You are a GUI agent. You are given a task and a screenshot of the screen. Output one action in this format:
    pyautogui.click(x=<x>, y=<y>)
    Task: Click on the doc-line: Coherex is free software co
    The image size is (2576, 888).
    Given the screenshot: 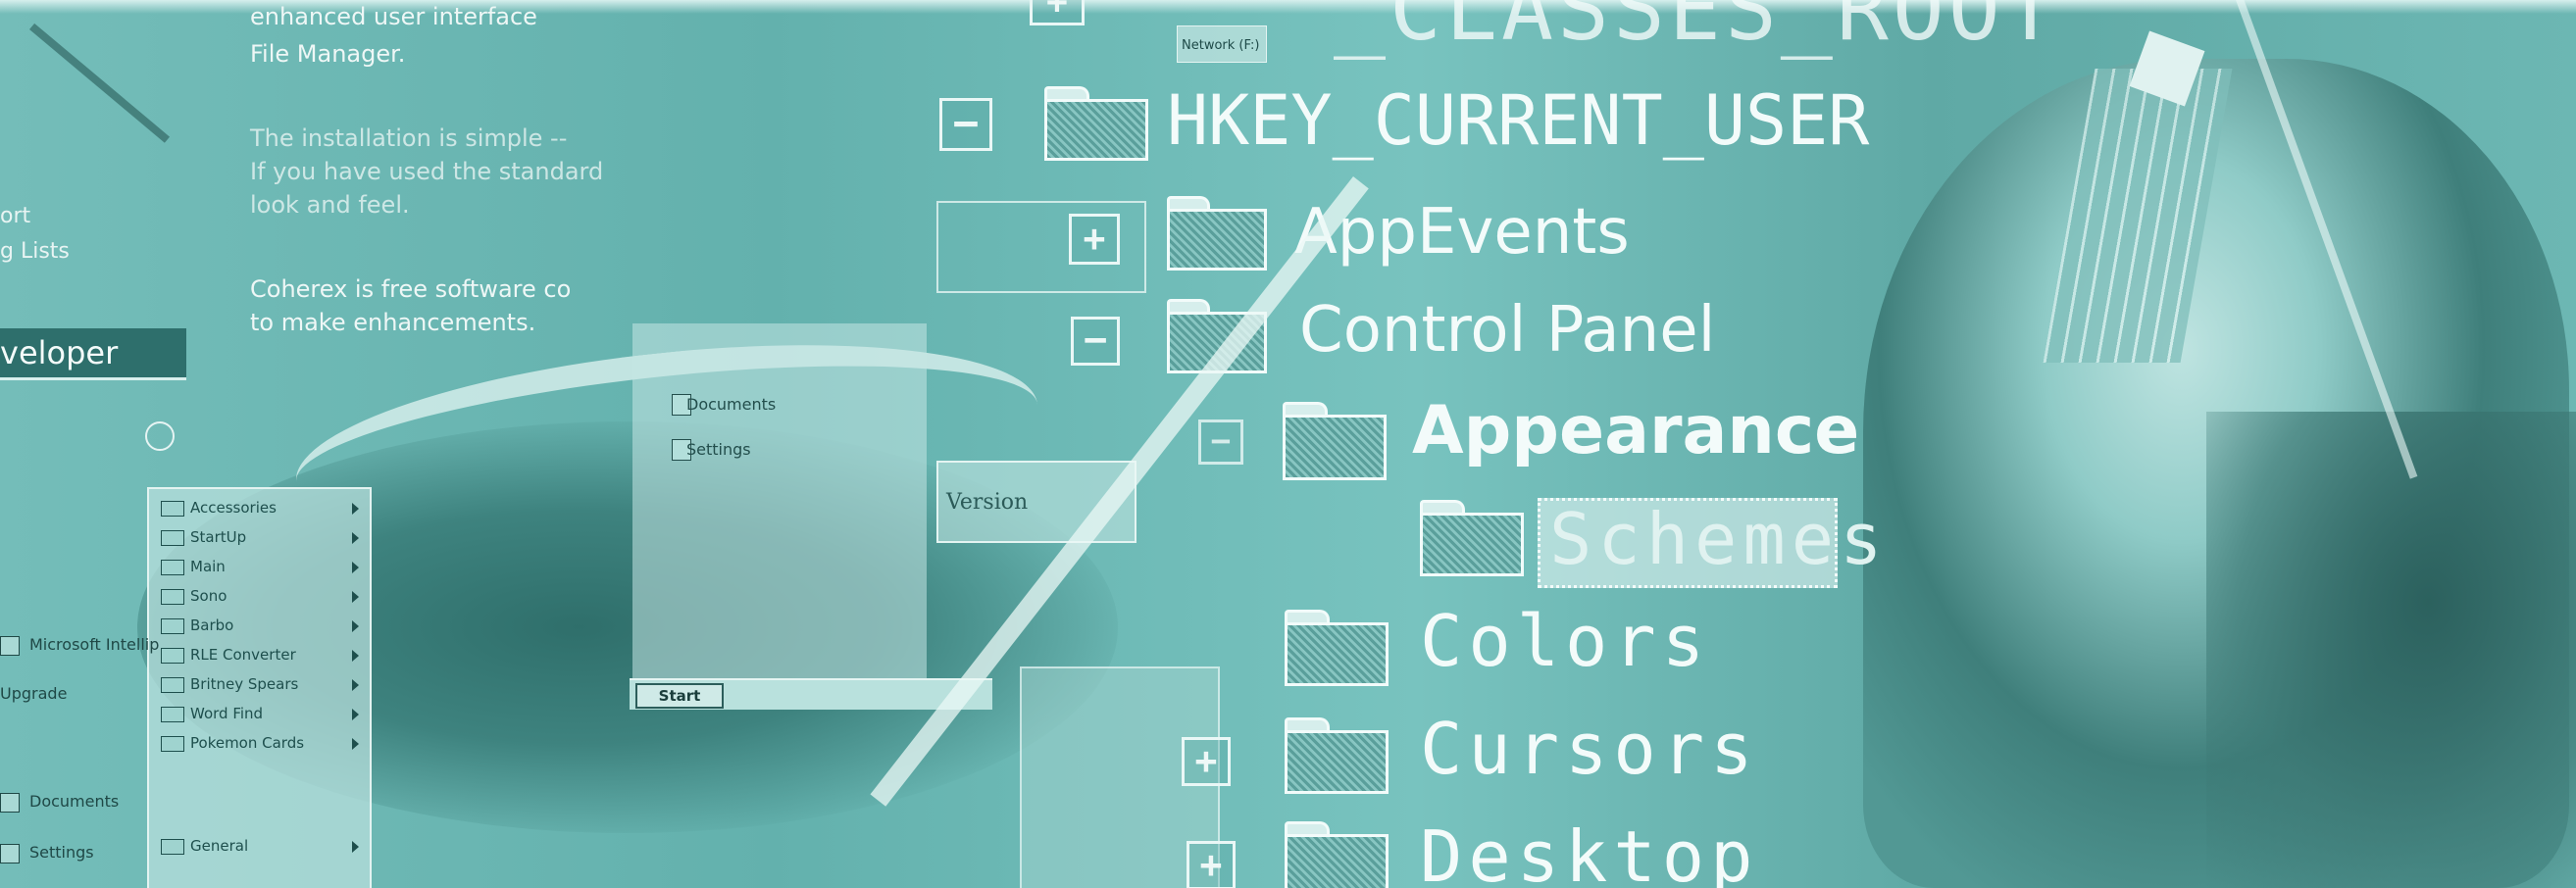 What is the action you would take?
    pyautogui.click(x=411, y=289)
    